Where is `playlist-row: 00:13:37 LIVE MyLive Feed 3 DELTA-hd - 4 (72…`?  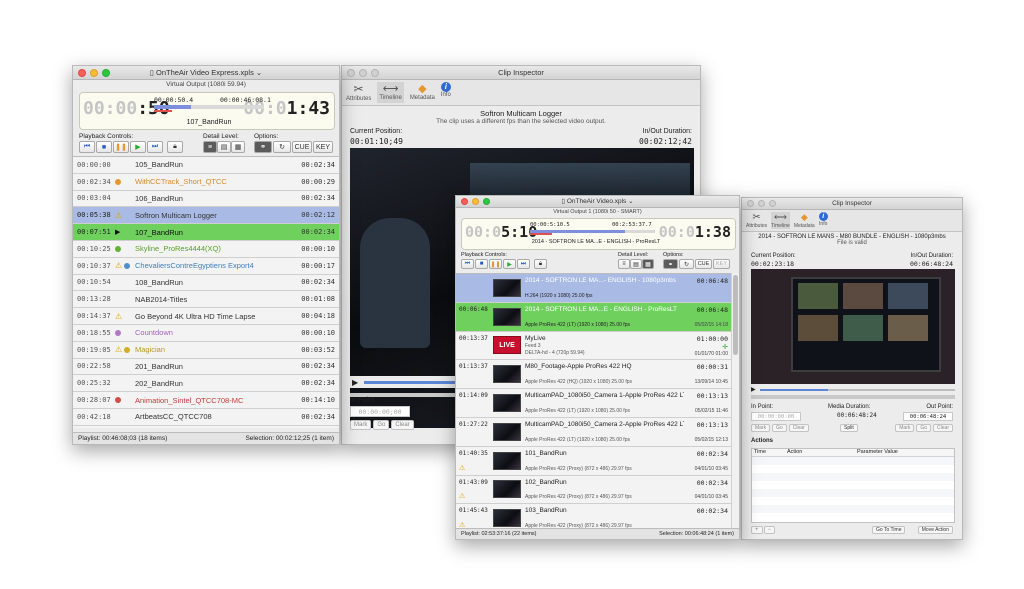 playlist-row: 00:13:37 LIVE MyLive Feed 3 DELTA-hd - 4 (72… is located at coordinates (593, 346).